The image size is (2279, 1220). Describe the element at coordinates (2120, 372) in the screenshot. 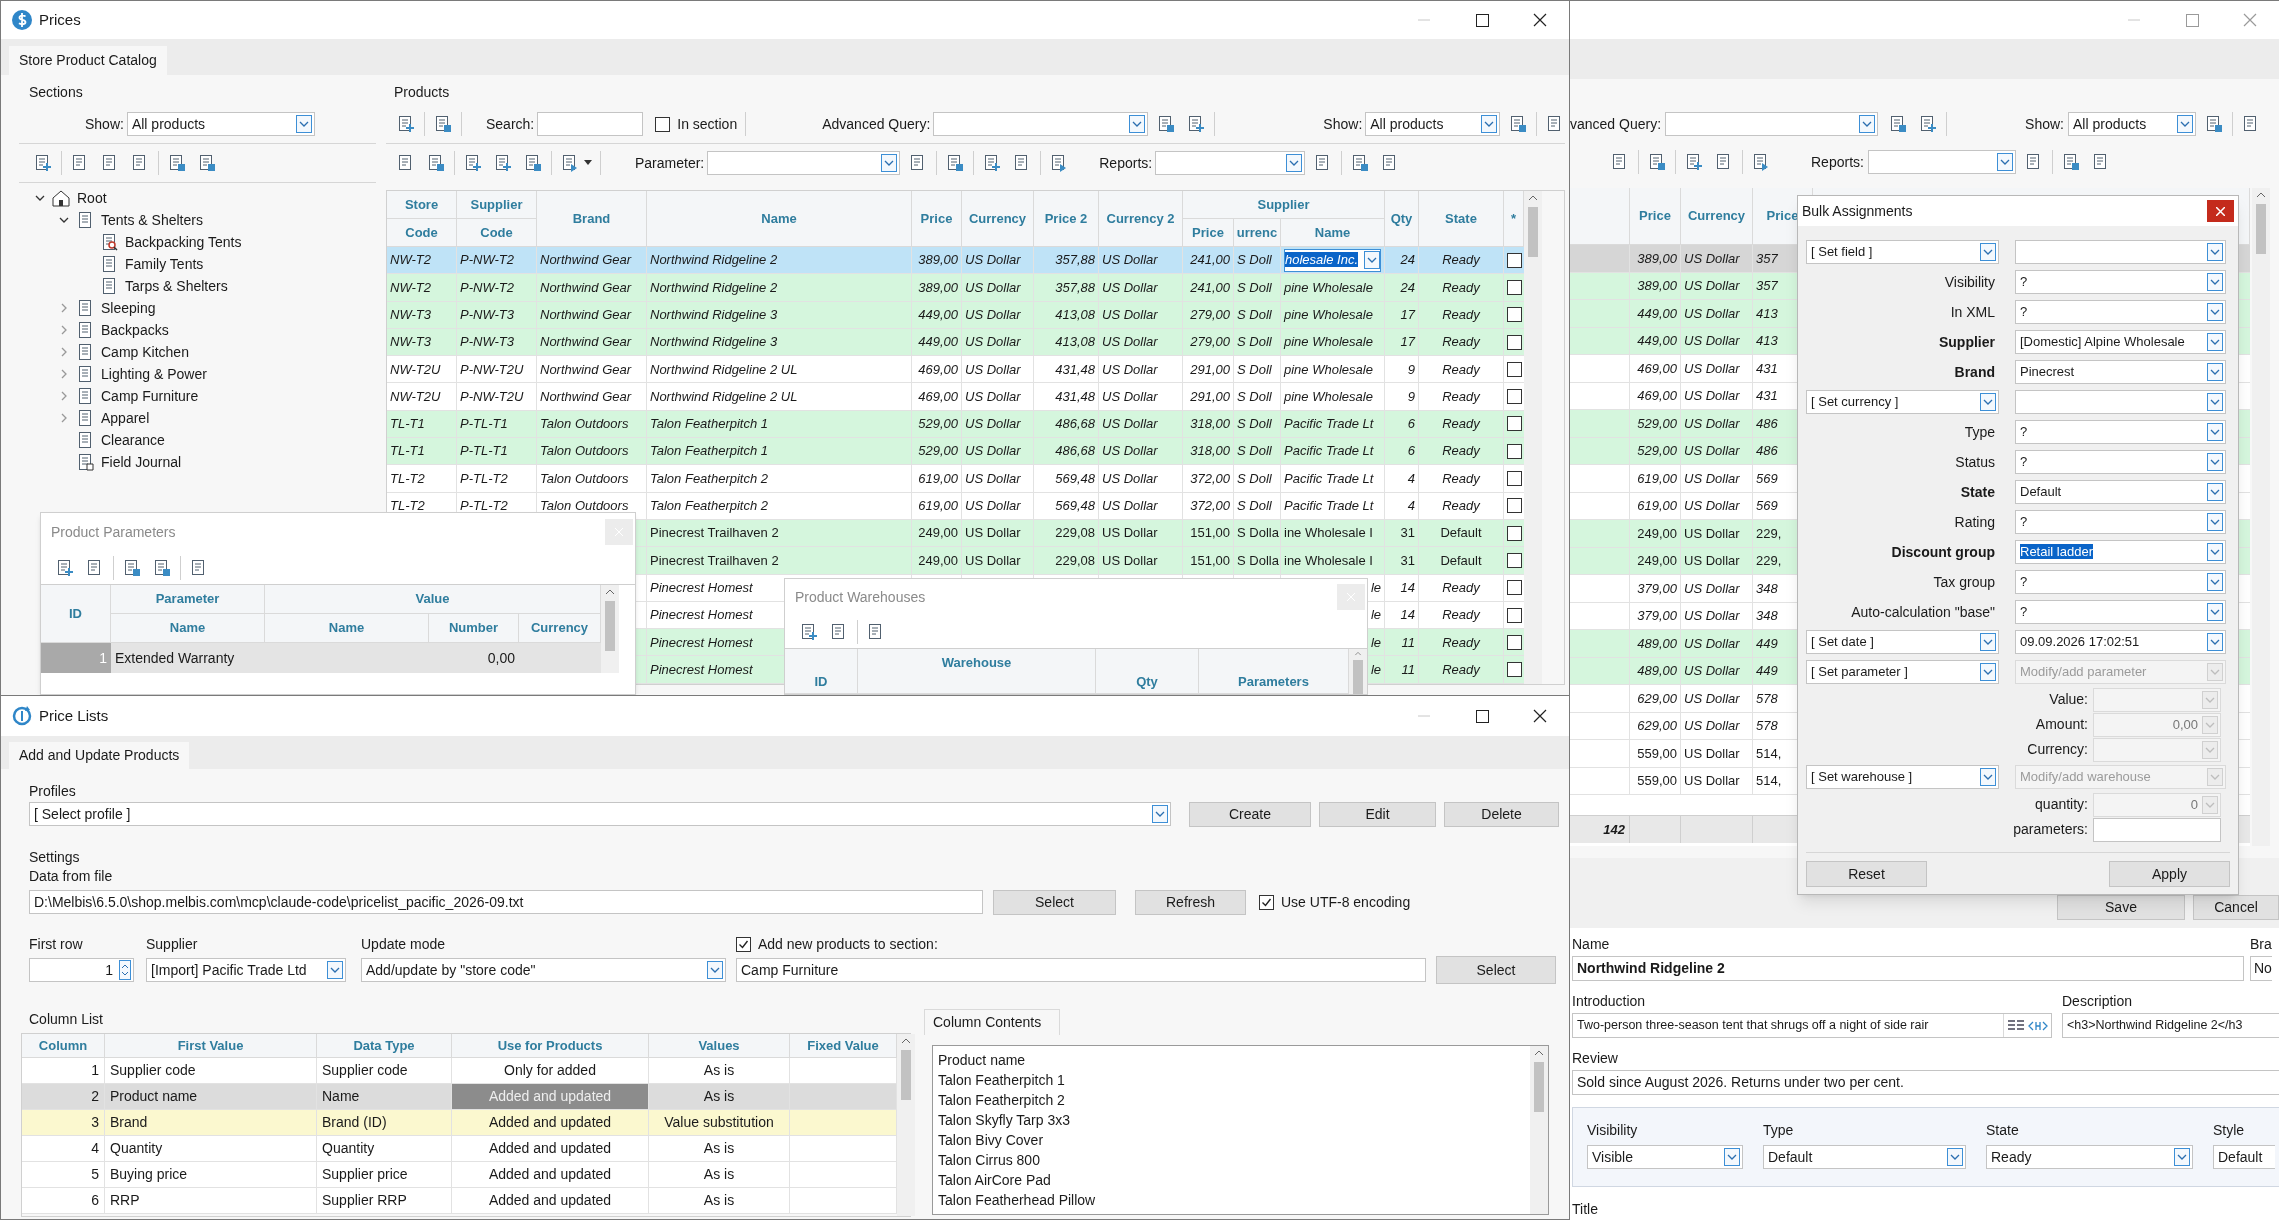

I see `dropdown: Pinecrest` at that location.